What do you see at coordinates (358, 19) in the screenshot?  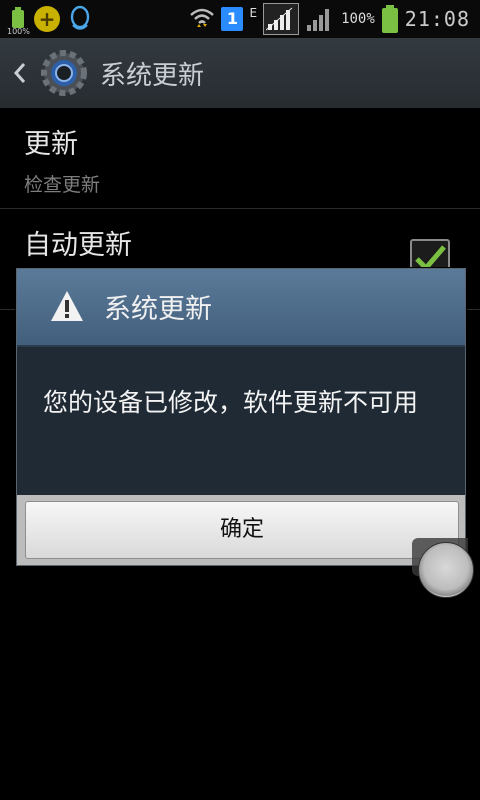 I see `battery-percent: 100%` at bounding box center [358, 19].